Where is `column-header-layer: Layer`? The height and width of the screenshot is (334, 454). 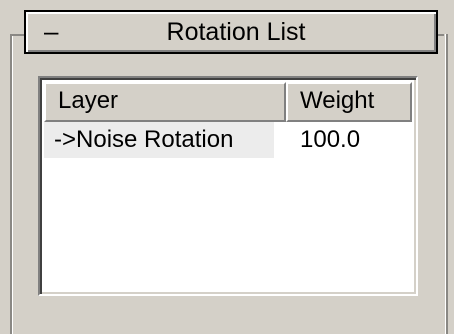 column-header-layer: Layer is located at coordinates (165, 102).